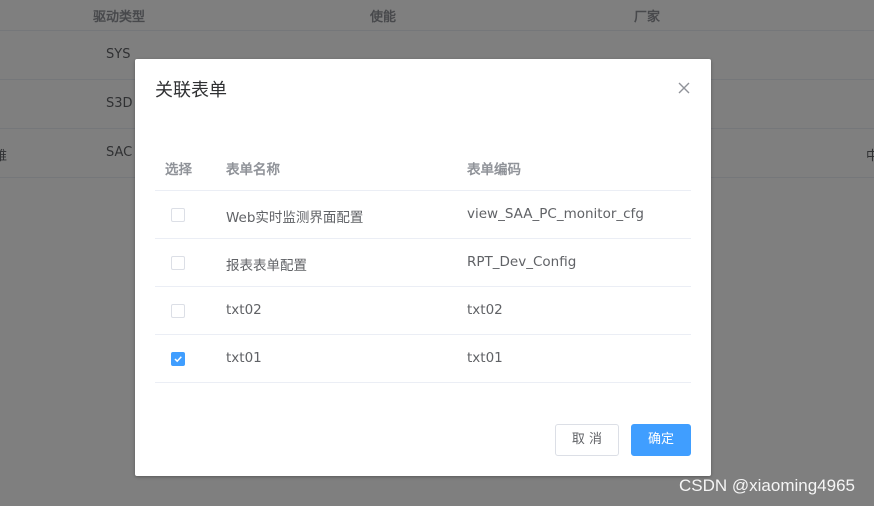 This screenshot has width=874, height=506. Describe the element at coordinates (555, 214) in the screenshot. I see `form-code-cell: view_SAA_PC_monitor_cfg` at that location.